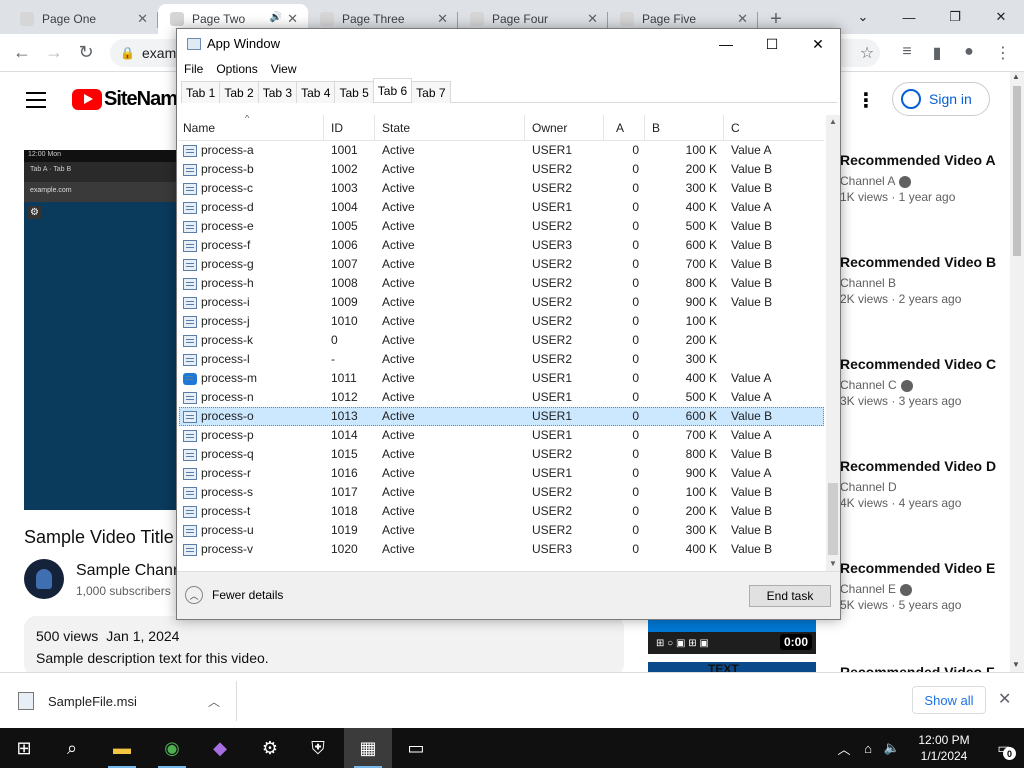  Describe the element at coordinates (501, 188) in the screenshot. I see `table-row: process-c 1003 Active USER2 0 300 K Value B` at that location.